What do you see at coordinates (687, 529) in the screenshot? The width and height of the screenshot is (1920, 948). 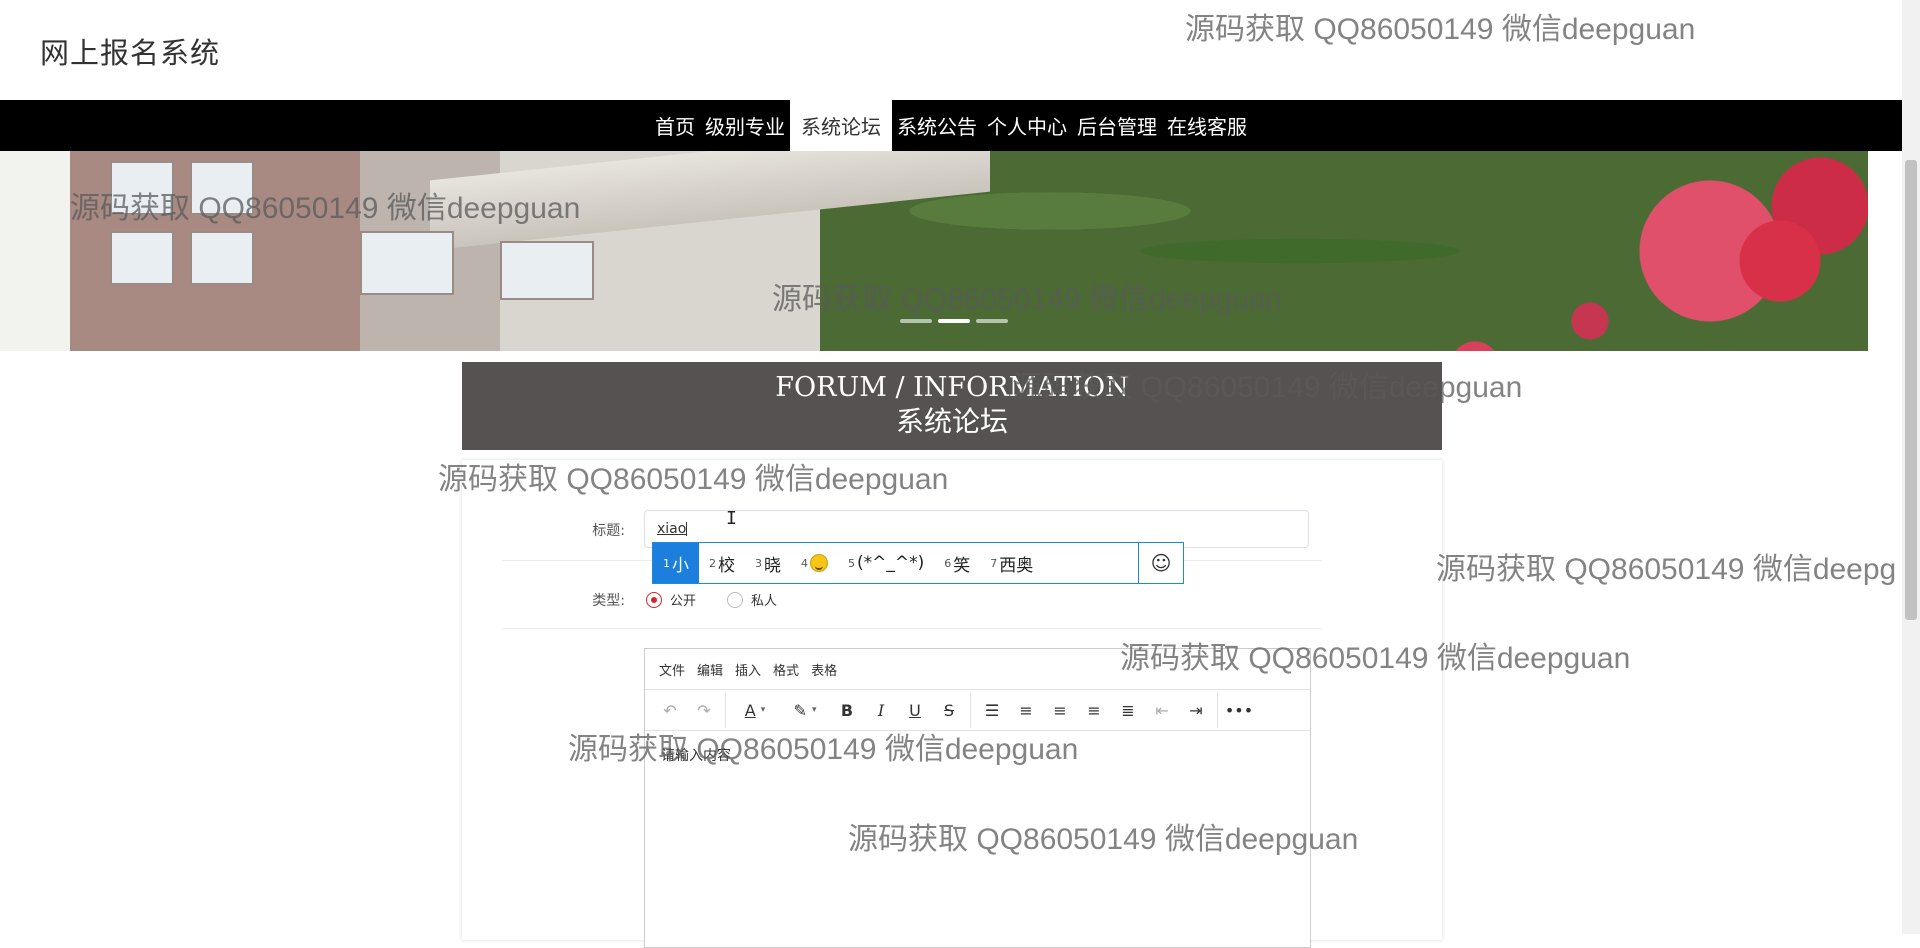 I see `text-caret` at bounding box center [687, 529].